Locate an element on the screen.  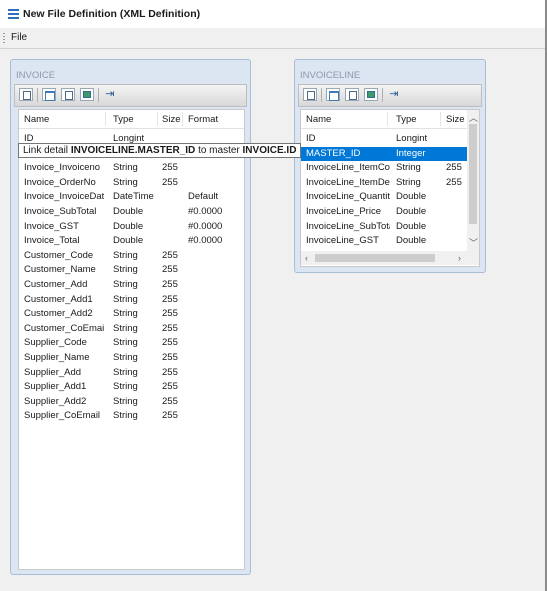
table-row: Customer_CoEmail String 255 is located at coordinates (131, 329).